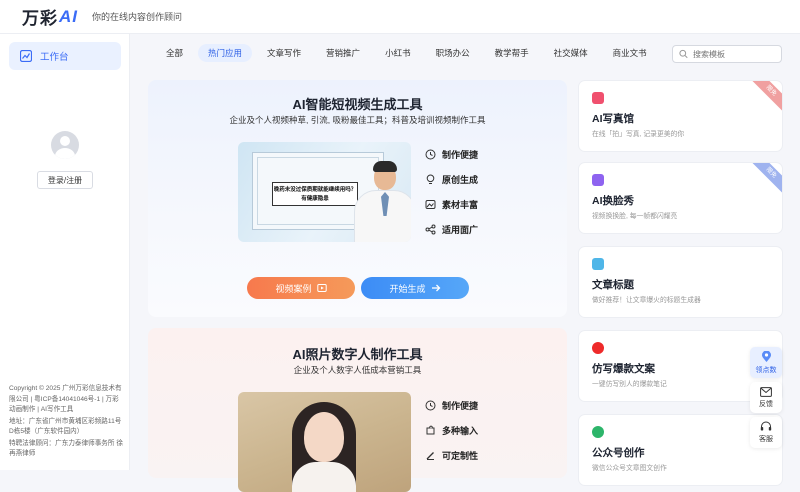 The image size is (800, 492). I want to click on video-features: 制作便捷 原创生成 素材丰富 适用面广, so click(451, 192).